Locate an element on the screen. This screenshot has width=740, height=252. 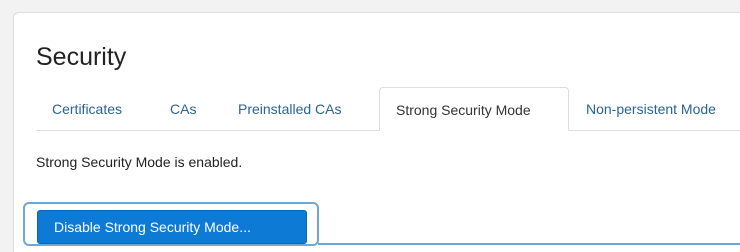
focus-underline is located at coordinates (529, 244).